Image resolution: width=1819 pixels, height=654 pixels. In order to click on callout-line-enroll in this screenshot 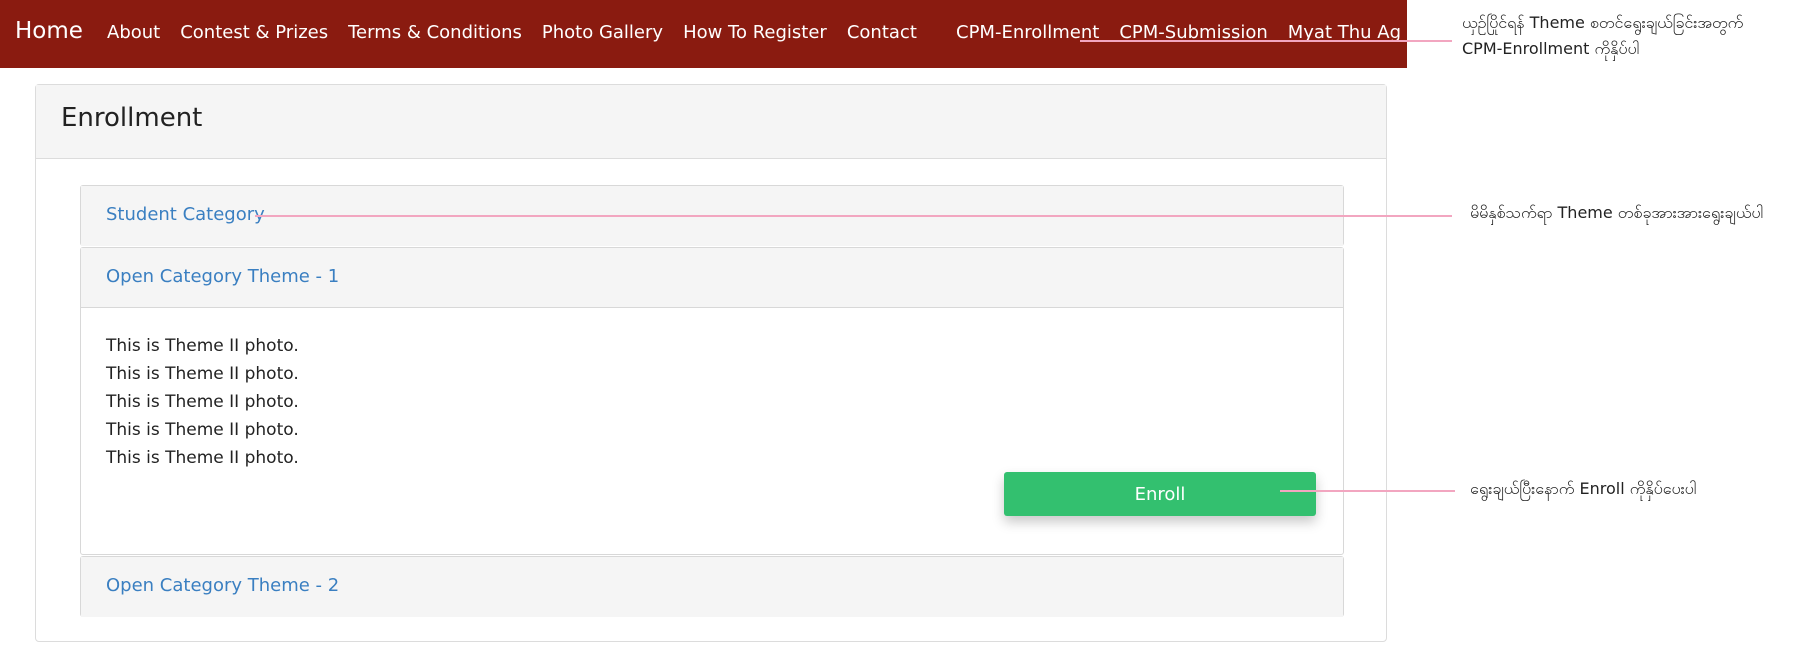, I will do `click(1367, 491)`.